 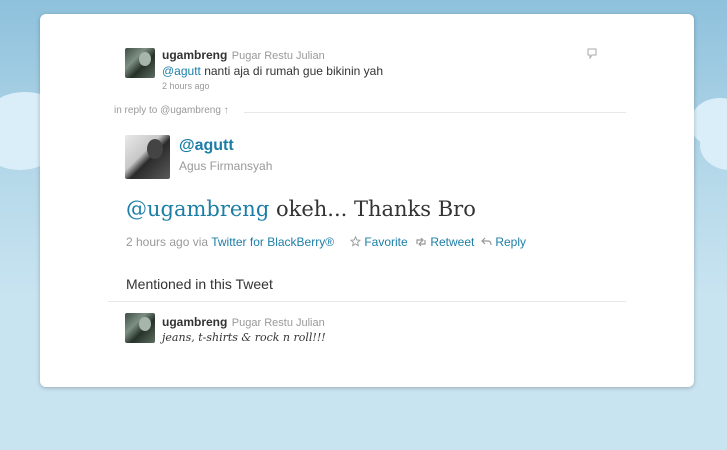 What do you see at coordinates (486, 241) in the screenshot?
I see `reply-arrow-icon` at bounding box center [486, 241].